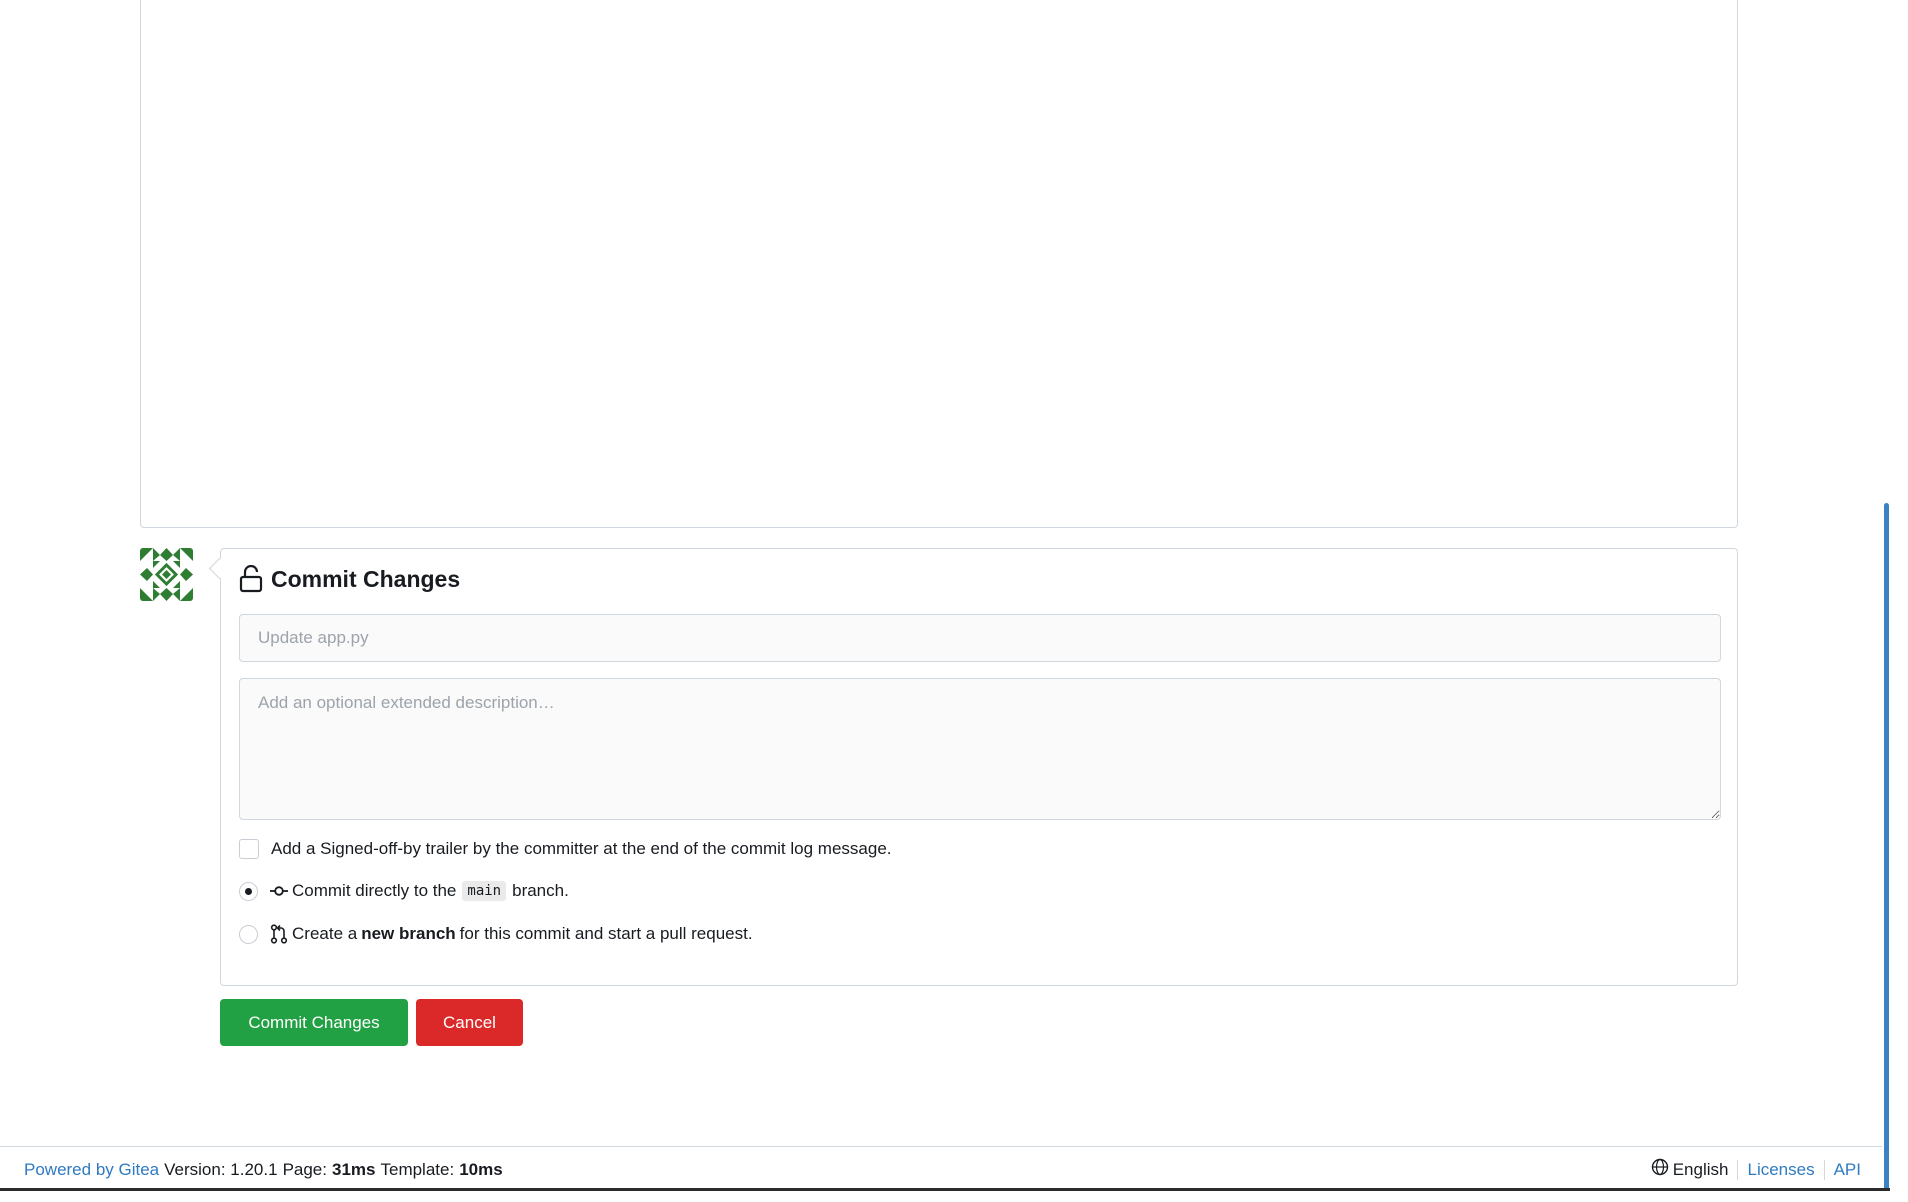 The width and height of the screenshot is (1908, 1202). What do you see at coordinates (248, 891) in the screenshot?
I see `commit-direct-radio` at bounding box center [248, 891].